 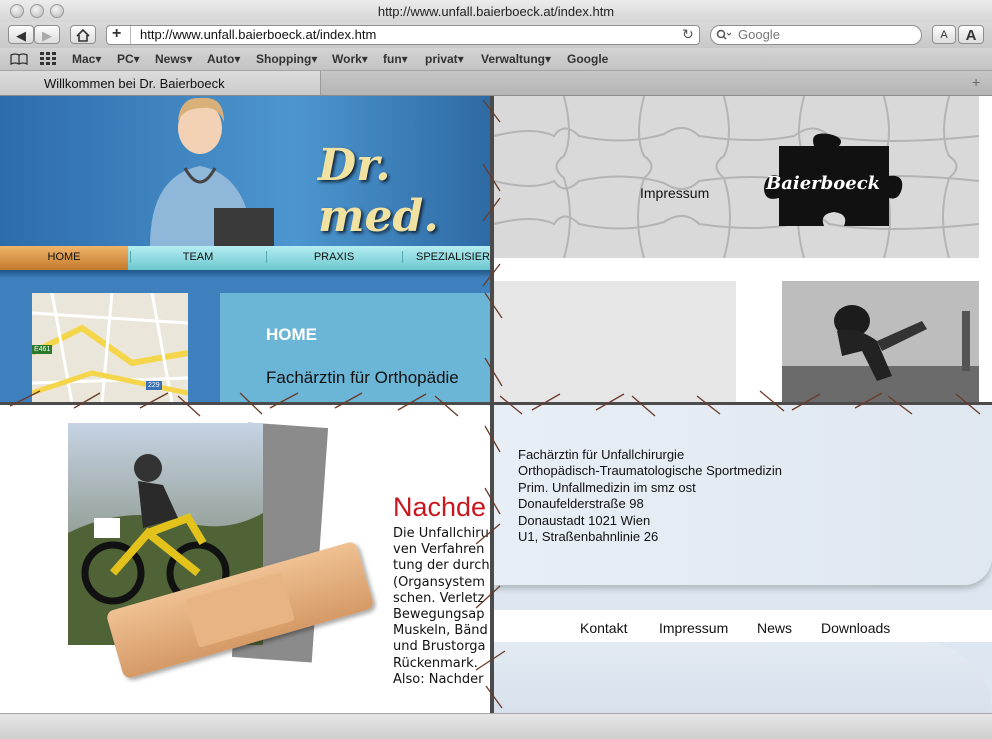 I want to click on bookmark-privat: privat▾, so click(x=444, y=59).